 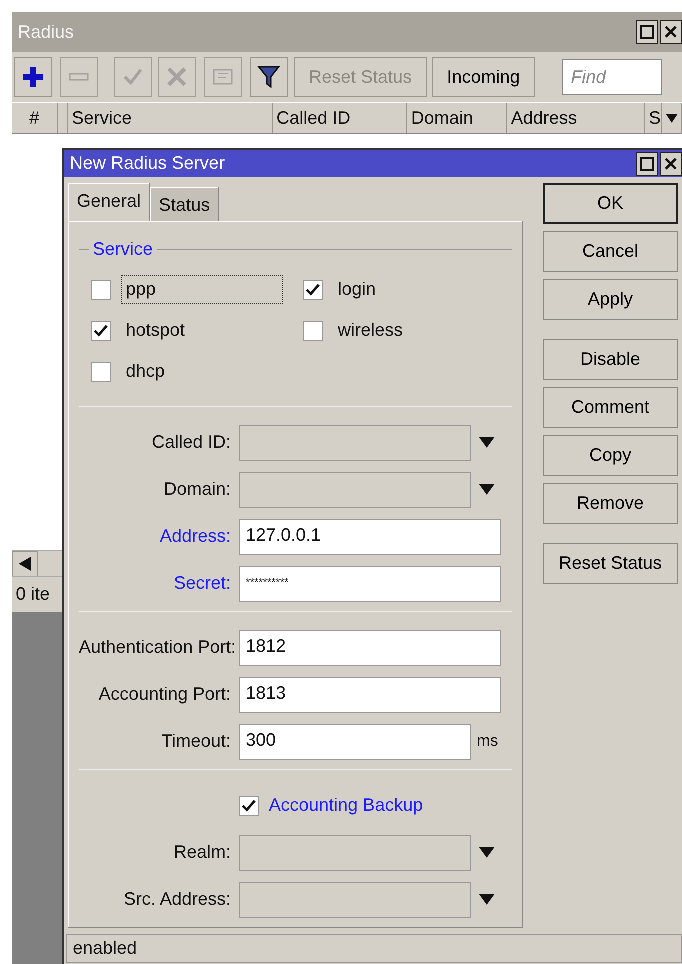 I want to click on field-label: Timeout:, so click(x=196, y=741).